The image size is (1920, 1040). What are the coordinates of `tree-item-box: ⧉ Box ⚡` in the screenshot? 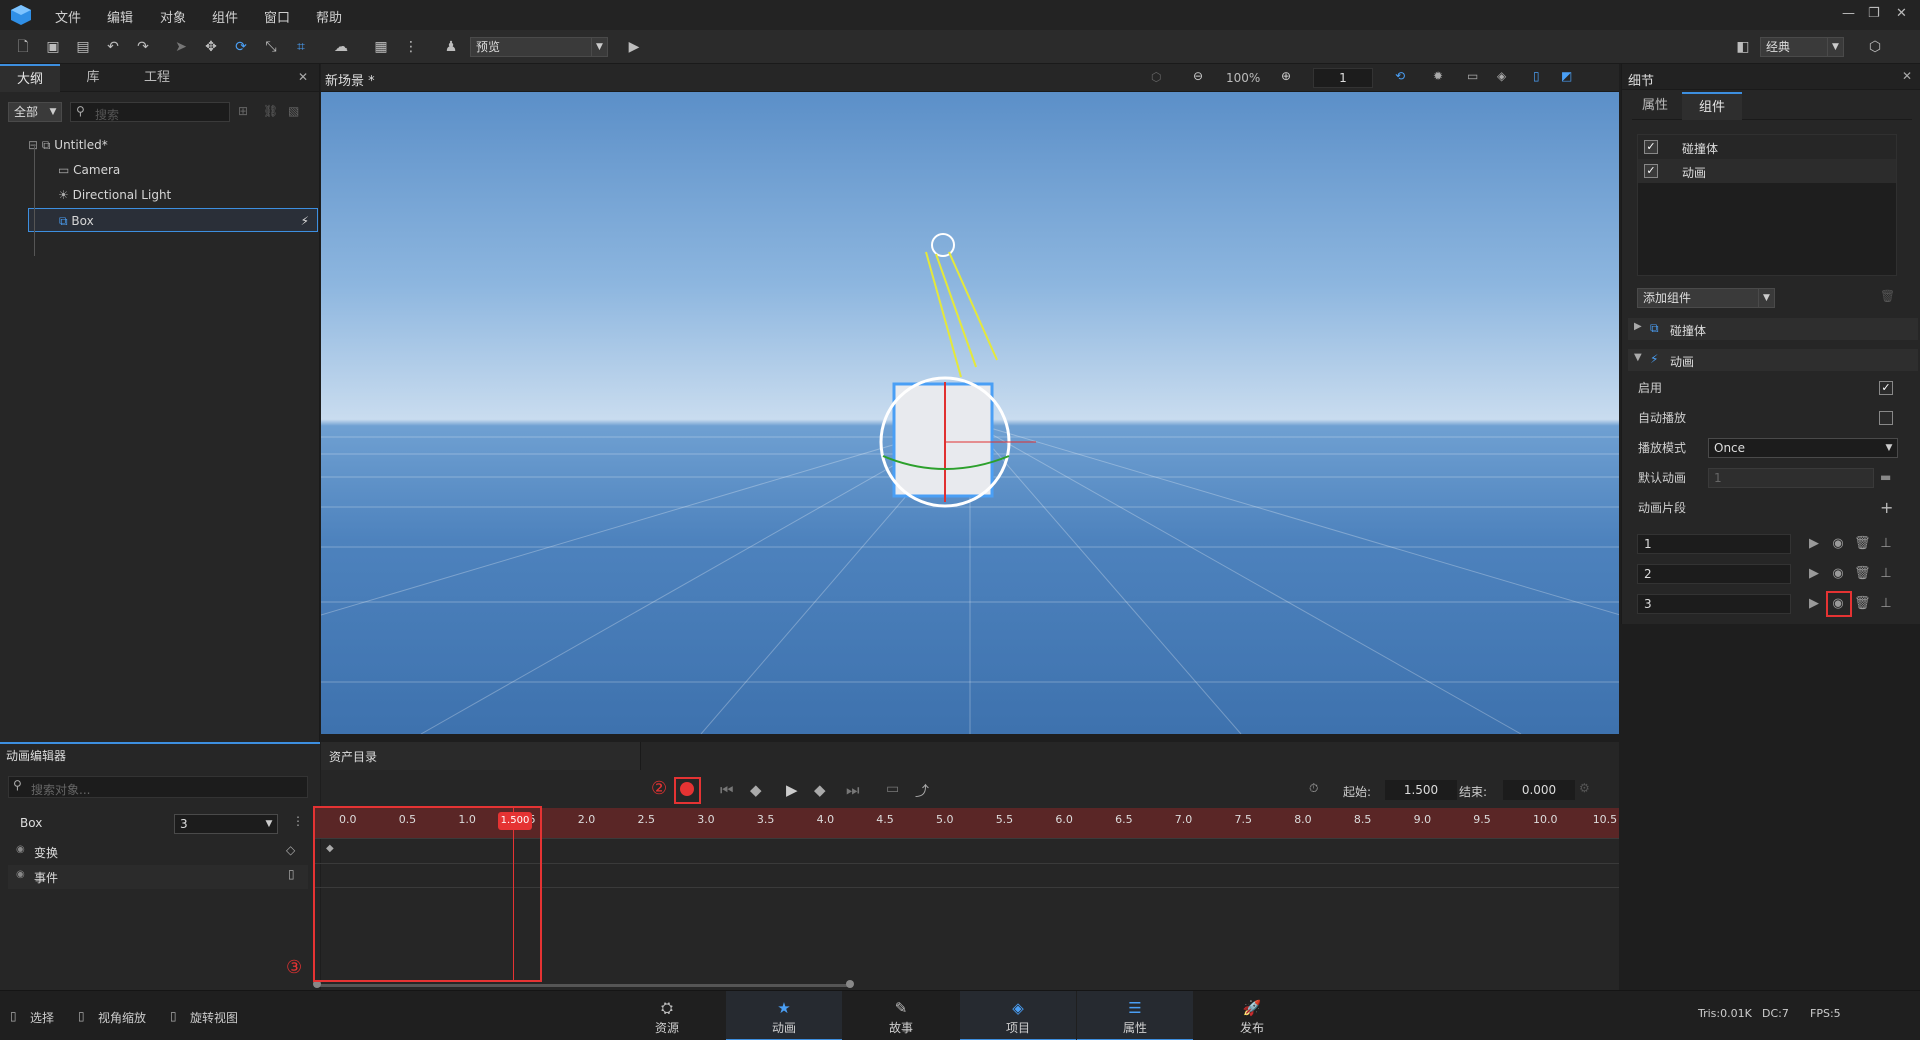 It's located at (173, 220).